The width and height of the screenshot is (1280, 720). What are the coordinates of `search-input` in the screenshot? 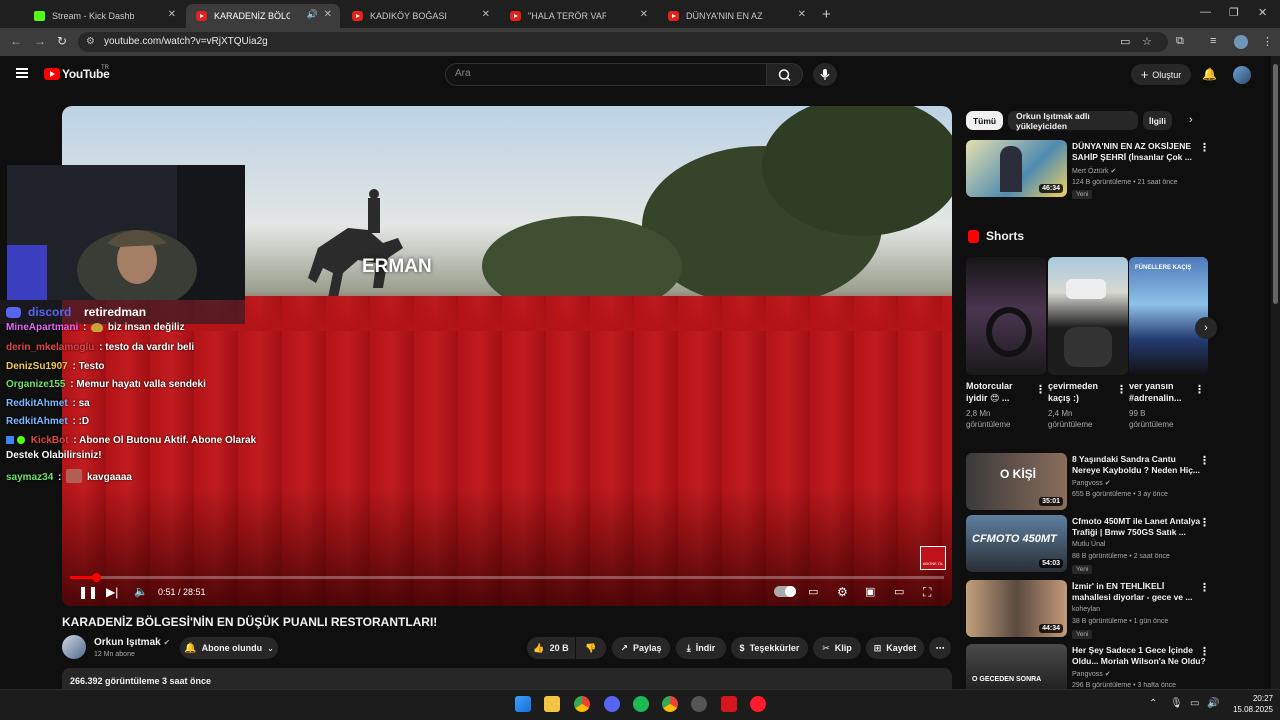 It's located at (606, 74).